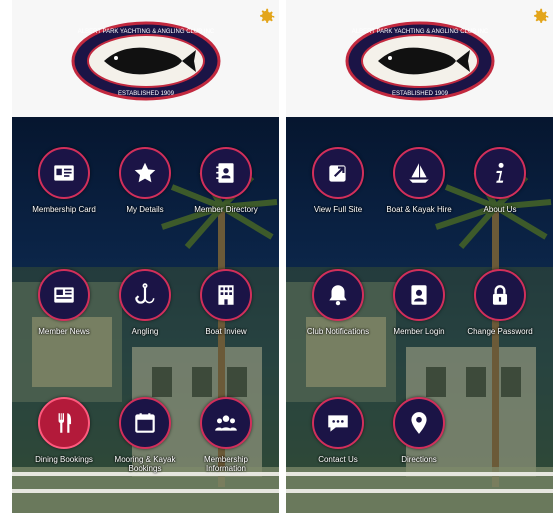 This screenshot has width=554, height=513. I want to click on tile-contact-us: Contact Us, so click(338, 430).